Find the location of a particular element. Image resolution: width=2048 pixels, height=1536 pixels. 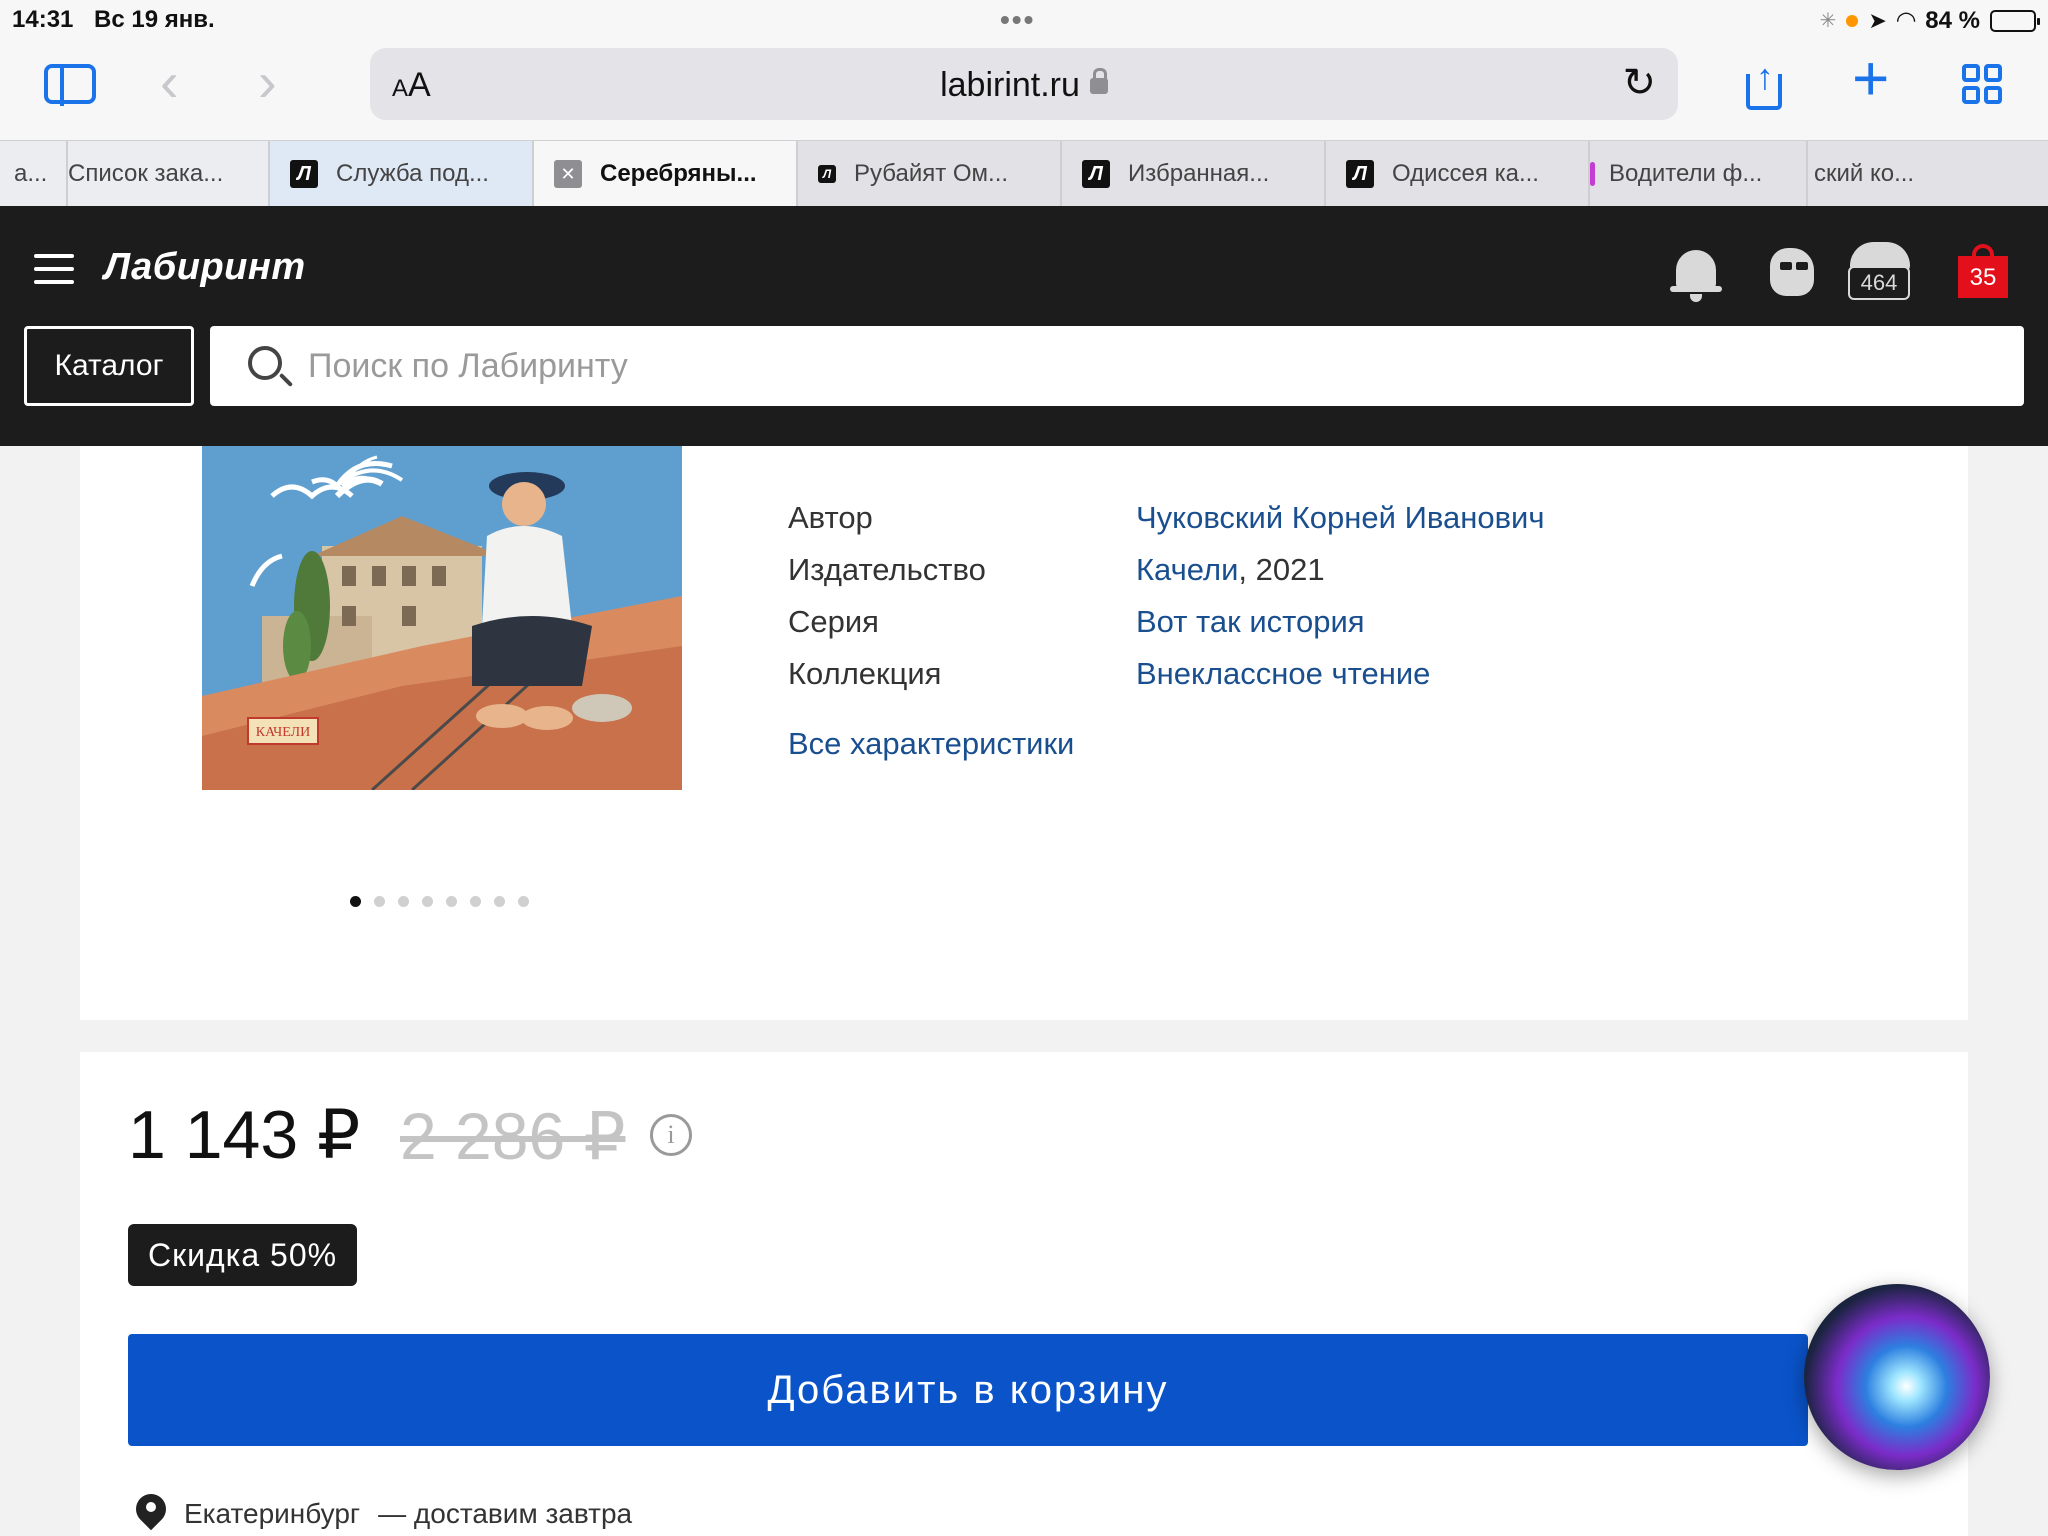

collection-link: Внеклассное чтение is located at coordinates (1283, 682).